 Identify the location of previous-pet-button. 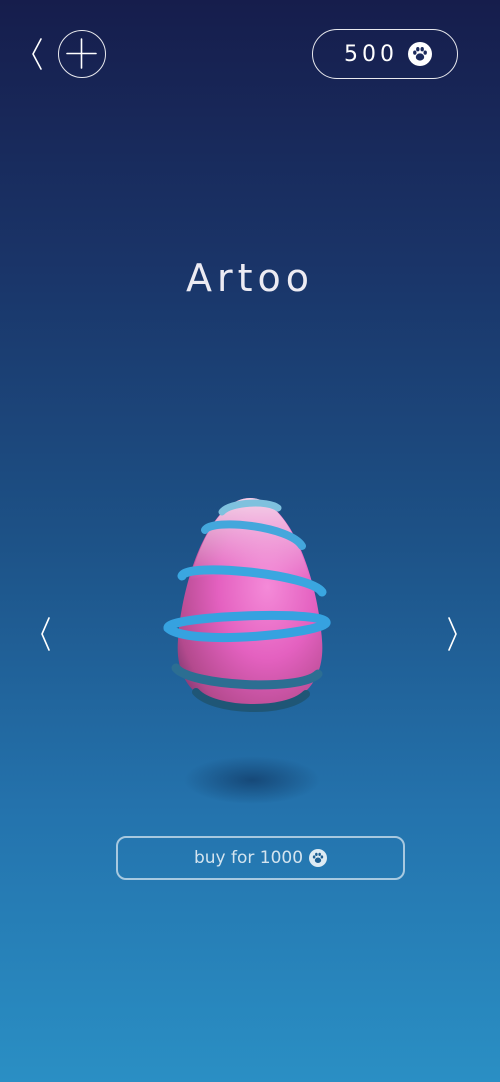
(46, 634).